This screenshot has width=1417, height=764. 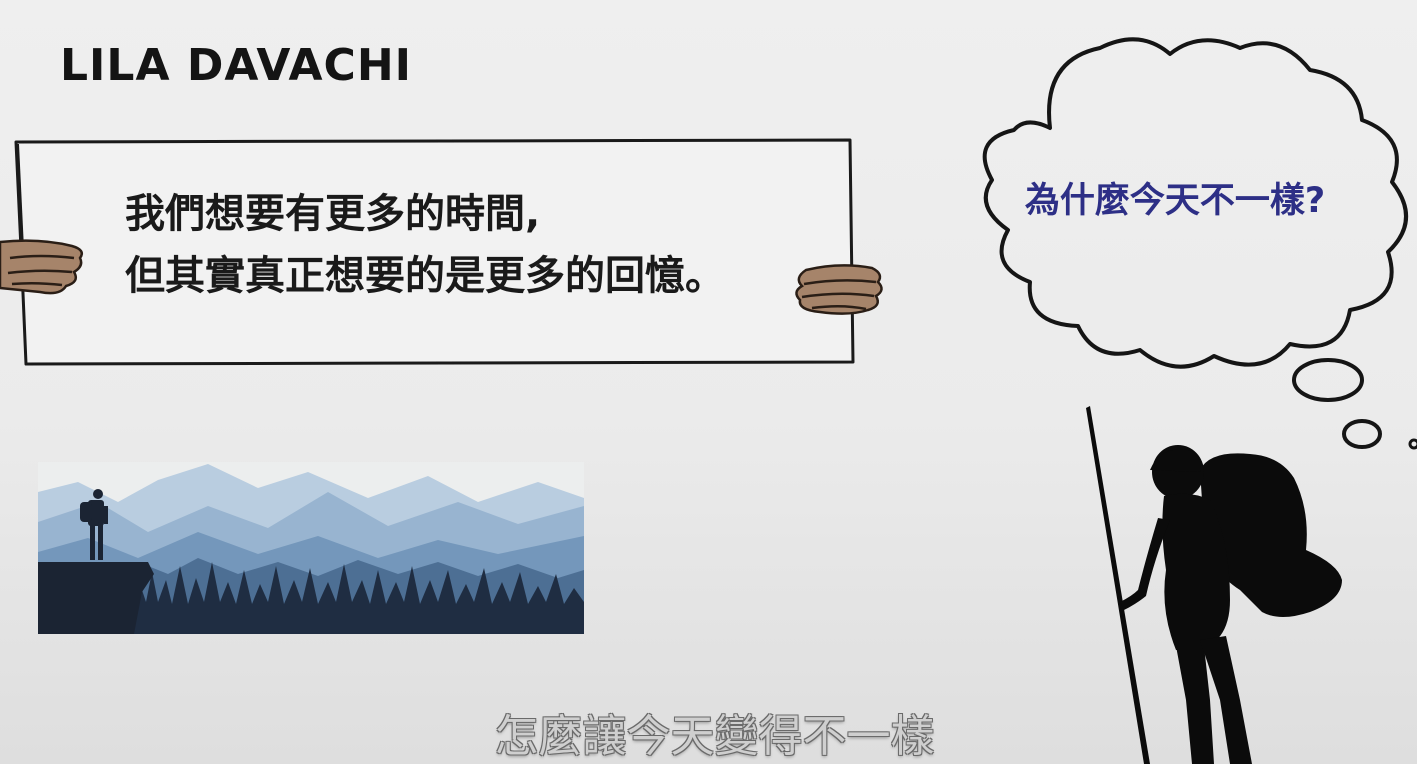 What do you see at coordinates (465, 245) in the screenshot?
I see `sign-quote: 我們想要有更多的時間, 但其實真正想要的是更多的回憶。` at bounding box center [465, 245].